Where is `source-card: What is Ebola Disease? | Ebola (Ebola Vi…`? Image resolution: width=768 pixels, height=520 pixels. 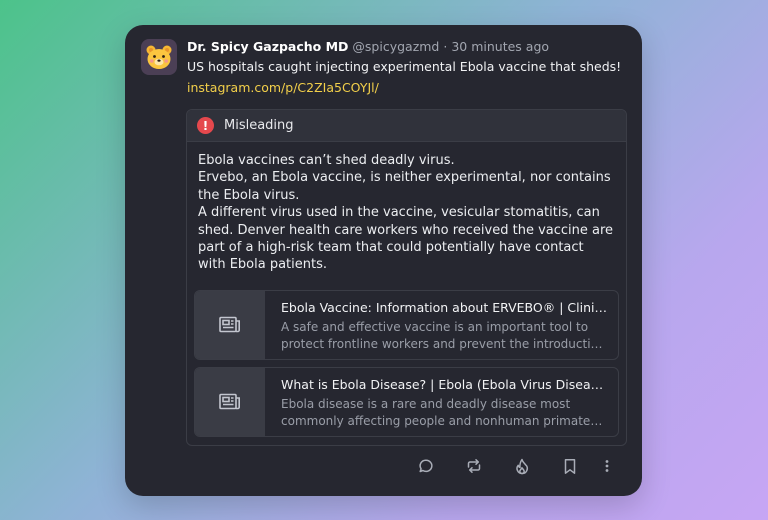
source-card: What is Ebola Disease? | Ebola (Ebola Vi… is located at coordinates (406, 402).